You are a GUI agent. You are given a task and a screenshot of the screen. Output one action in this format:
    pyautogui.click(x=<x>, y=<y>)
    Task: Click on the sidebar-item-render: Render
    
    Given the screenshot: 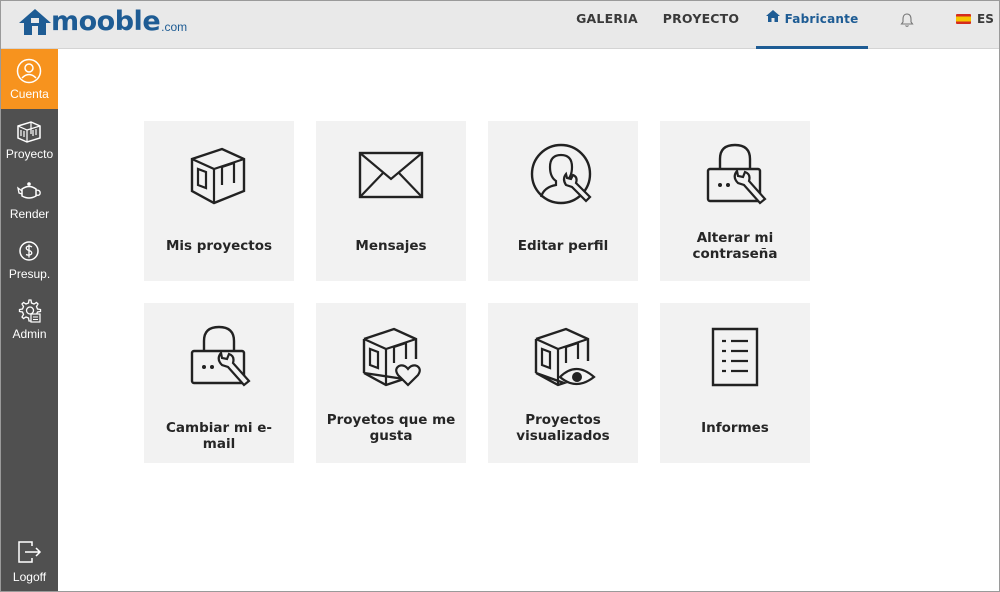 What is the action you would take?
    pyautogui.click(x=29, y=199)
    